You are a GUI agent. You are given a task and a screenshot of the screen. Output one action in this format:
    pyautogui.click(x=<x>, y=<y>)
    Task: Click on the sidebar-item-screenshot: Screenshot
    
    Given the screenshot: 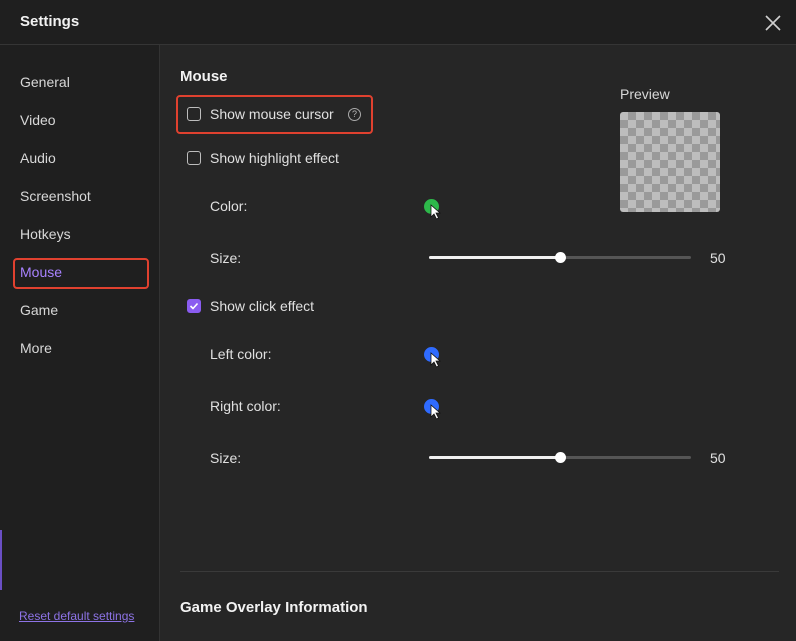 What is the action you would take?
    pyautogui.click(x=55, y=196)
    